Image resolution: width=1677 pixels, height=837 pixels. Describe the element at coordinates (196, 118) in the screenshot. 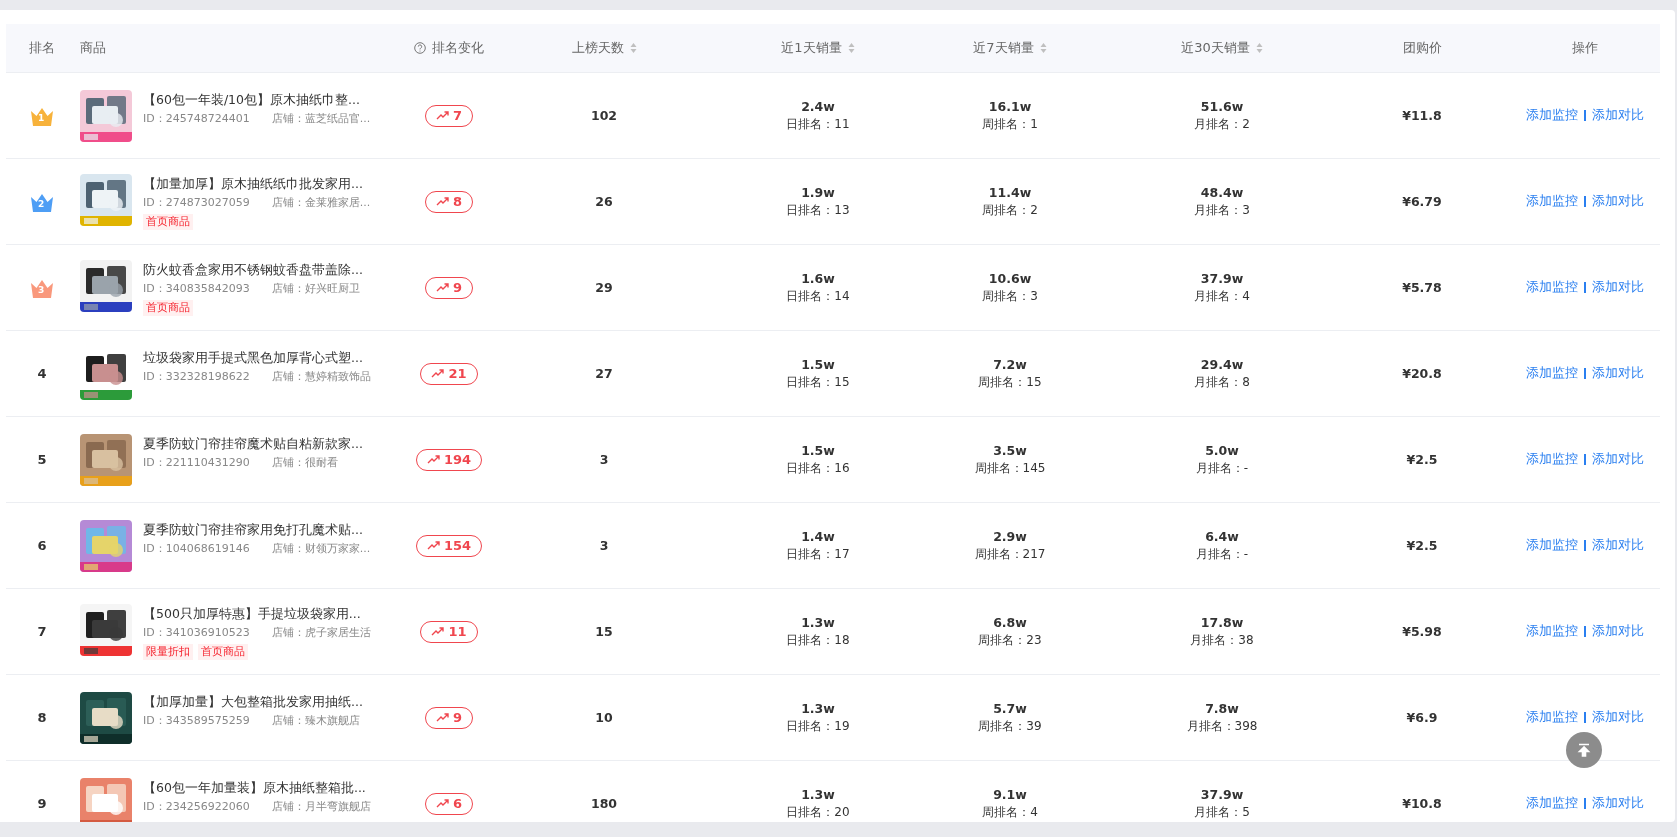

I see `product-id: ID：245748724401` at that location.